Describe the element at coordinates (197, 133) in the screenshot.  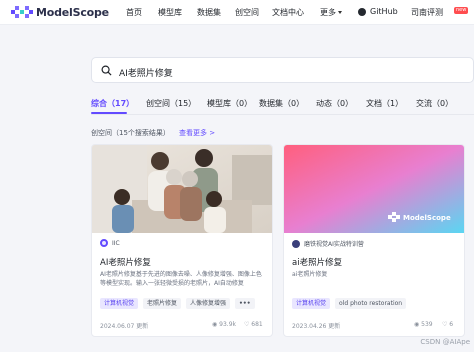
I see `view-more-link: 查看更多 >` at that location.